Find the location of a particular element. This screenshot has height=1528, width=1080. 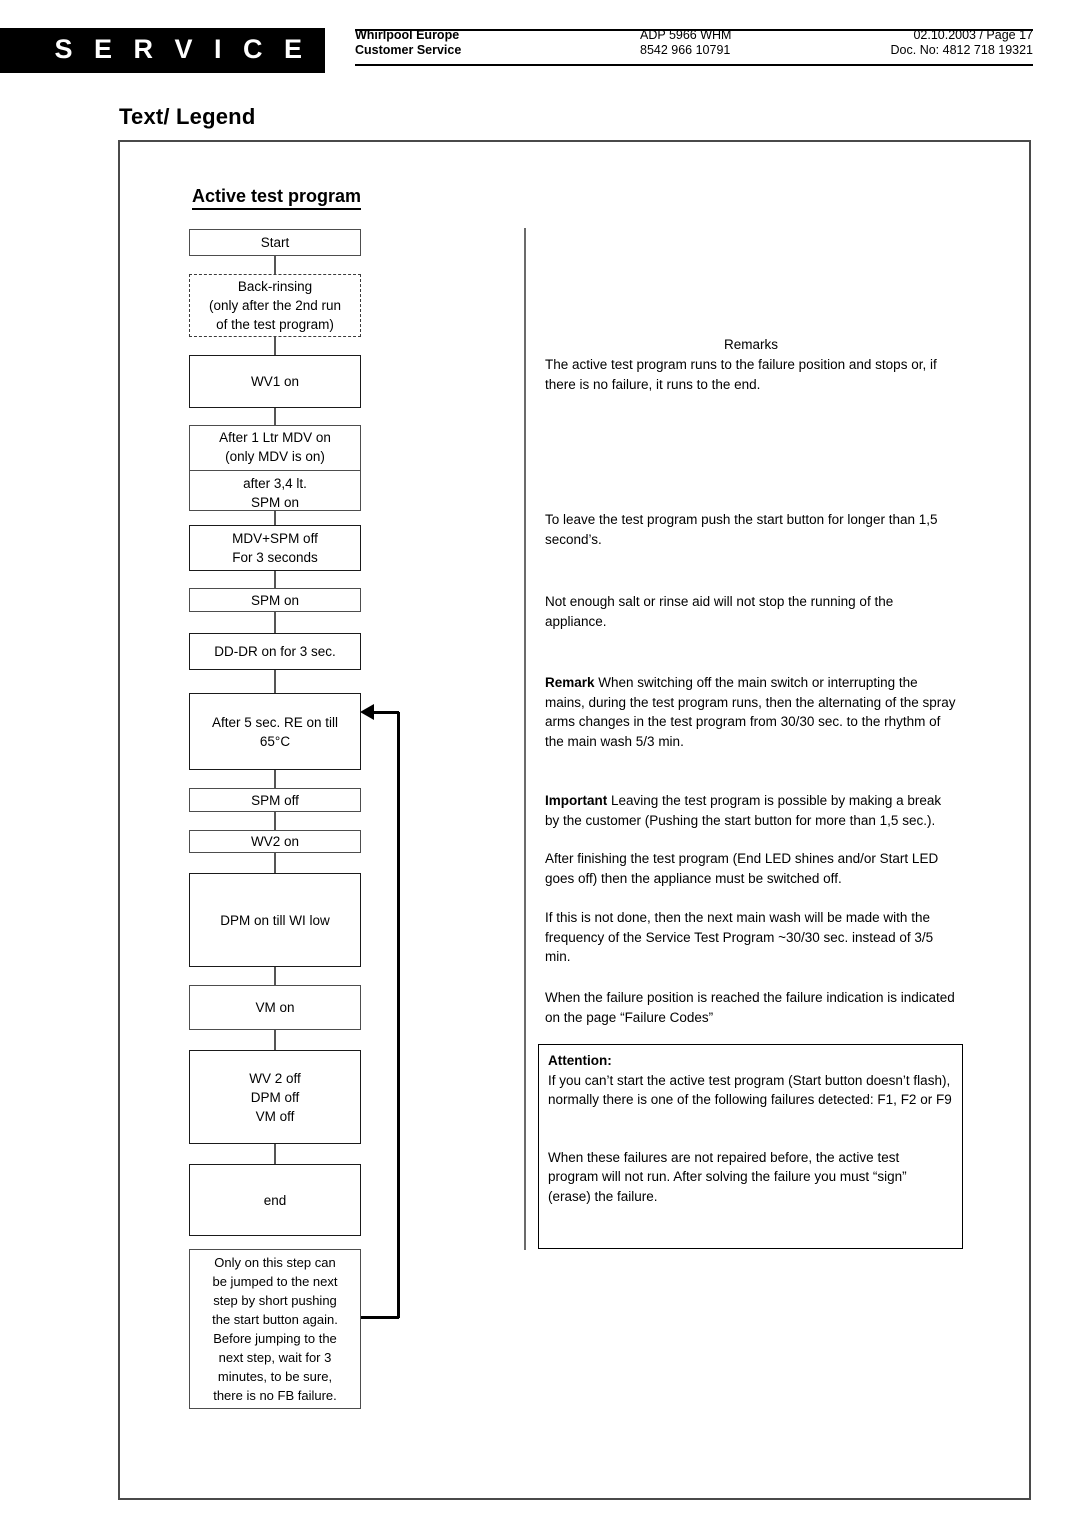

flow-step-mdv-spm-off: MDV+SPM off For 3 seconds is located at coordinates (275, 548).